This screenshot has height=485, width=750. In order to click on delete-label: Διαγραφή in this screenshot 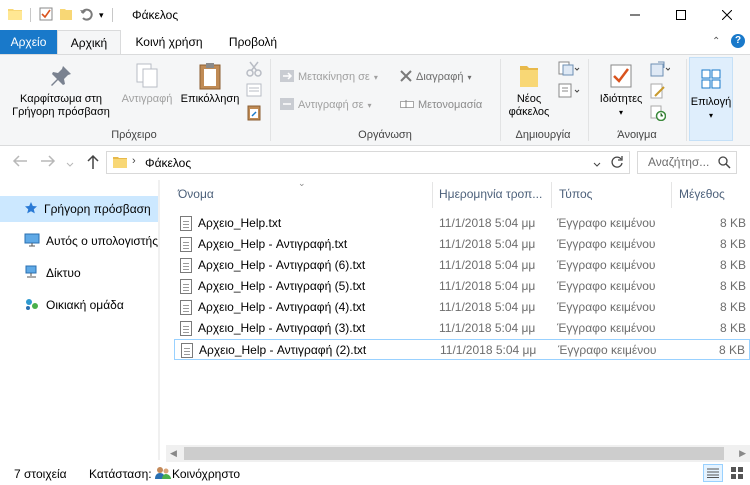, I will do `click(440, 77)`.